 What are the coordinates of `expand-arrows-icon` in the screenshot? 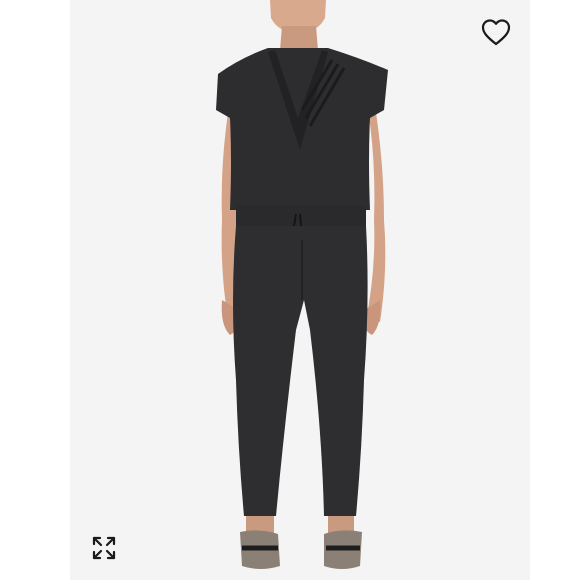 It's located at (104, 548).